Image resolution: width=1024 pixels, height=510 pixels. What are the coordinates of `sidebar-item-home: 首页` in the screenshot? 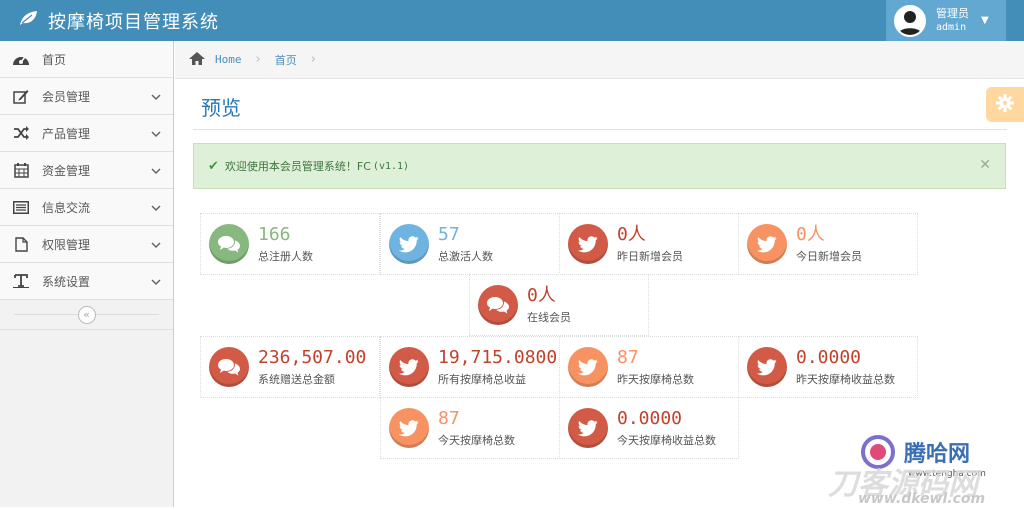 It's located at (86, 59).